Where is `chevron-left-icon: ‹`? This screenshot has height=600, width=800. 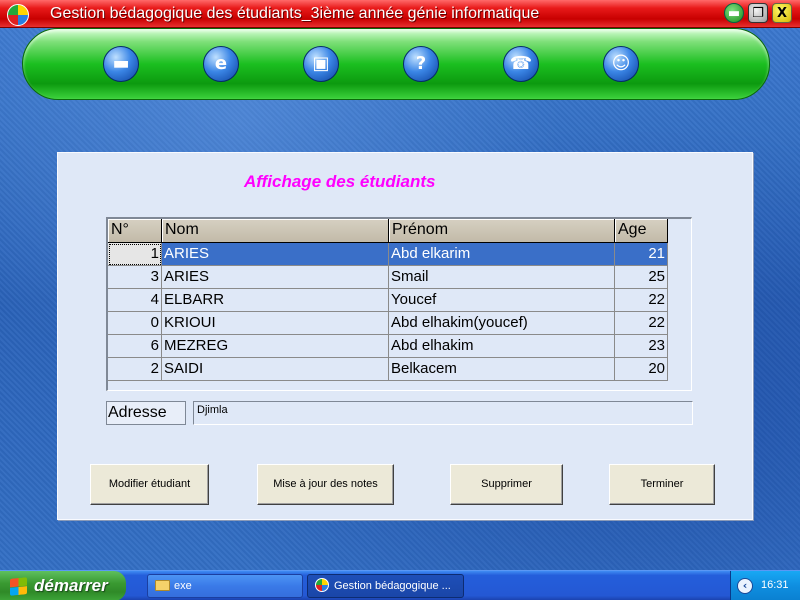 chevron-left-icon: ‹ is located at coordinates (745, 586).